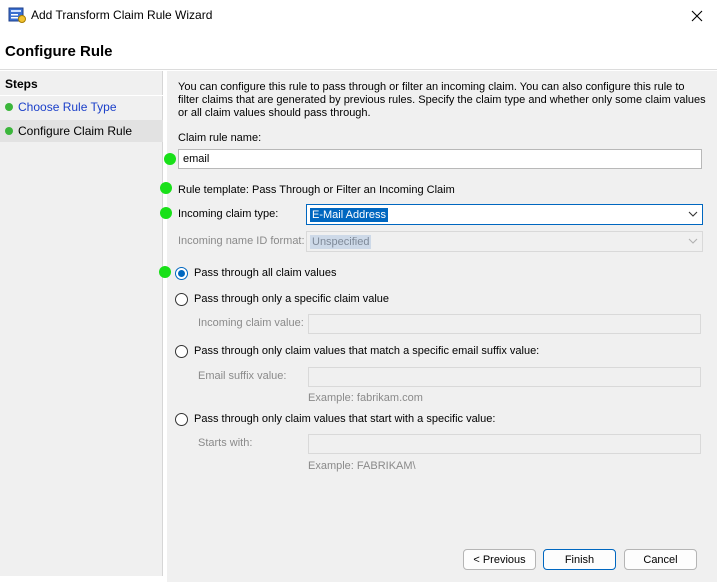 This screenshot has height=582, width=717. What do you see at coordinates (9, 107) in the screenshot?
I see `step-complete-icon` at bounding box center [9, 107].